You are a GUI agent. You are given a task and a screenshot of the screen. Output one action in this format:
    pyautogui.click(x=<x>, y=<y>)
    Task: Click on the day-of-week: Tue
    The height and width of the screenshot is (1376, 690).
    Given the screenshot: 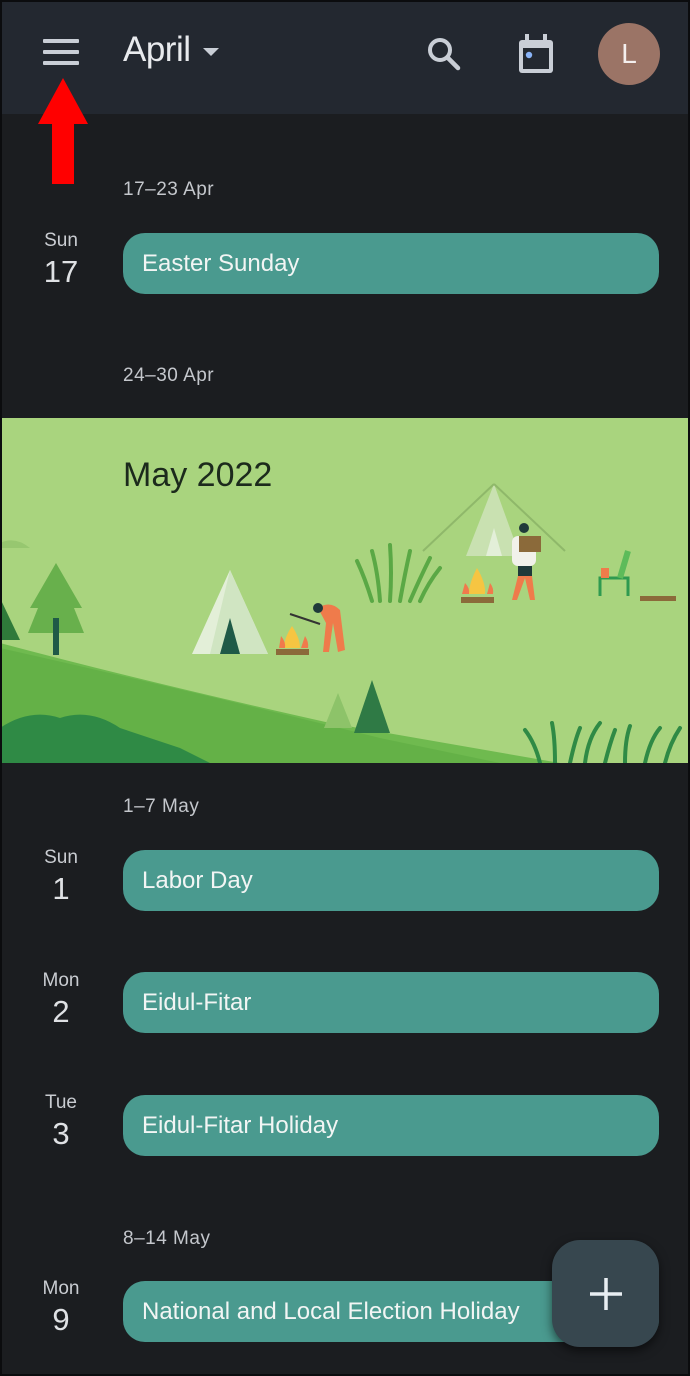 What is the action you would take?
    pyautogui.click(x=61, y=1102)
    